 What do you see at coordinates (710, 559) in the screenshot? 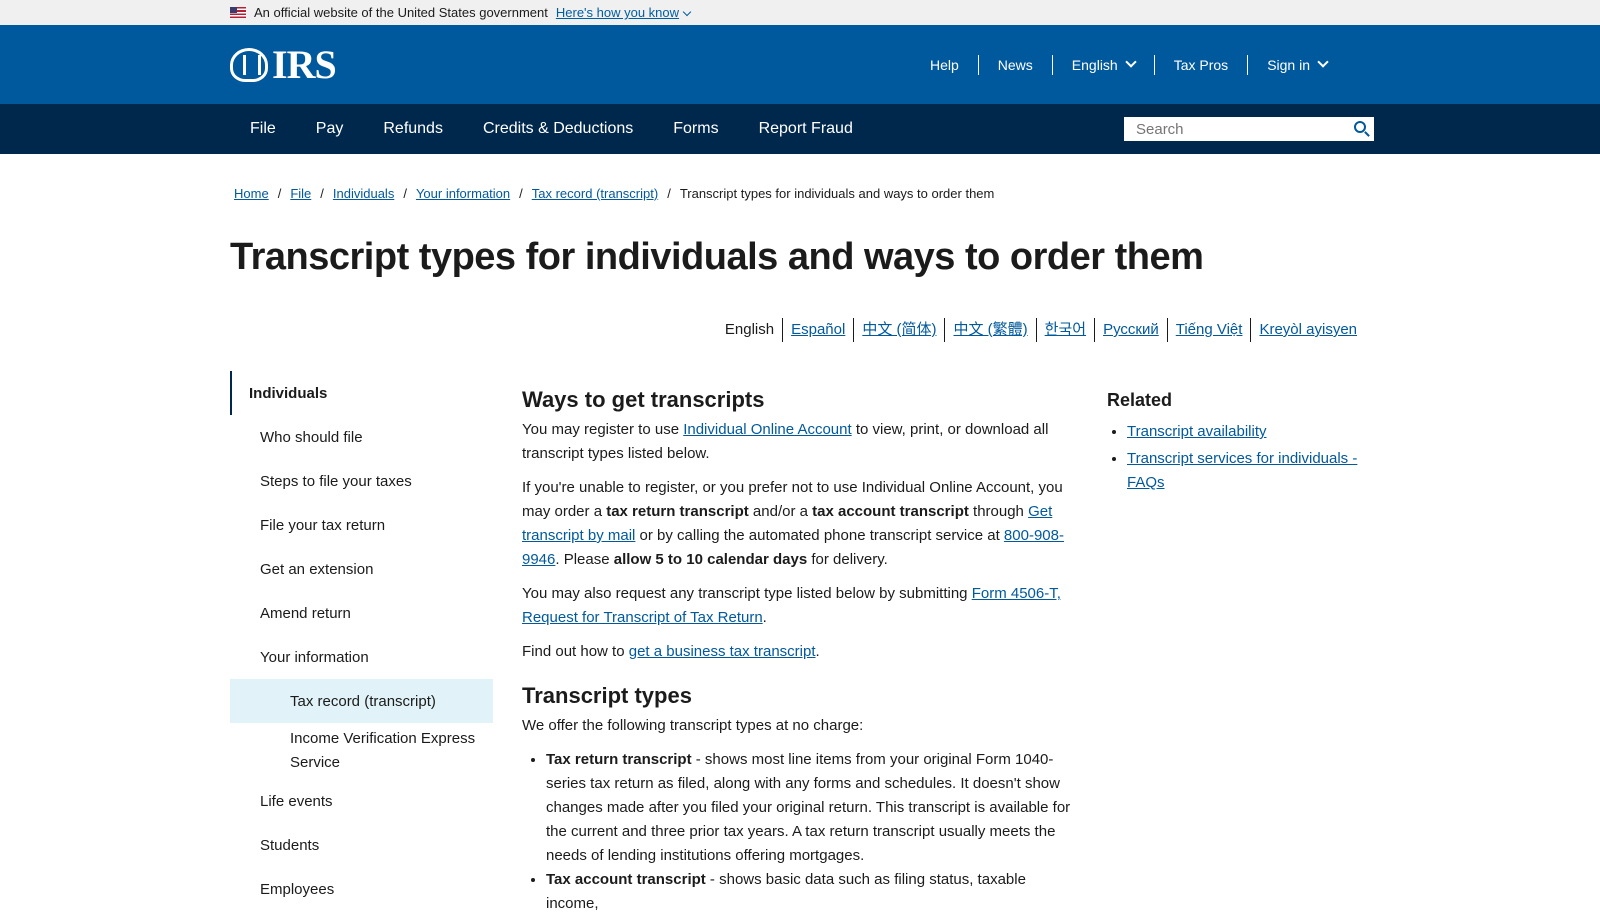
I see `bold-text: allow 5 to 10 calendar days` at bounding box center [710, 559].